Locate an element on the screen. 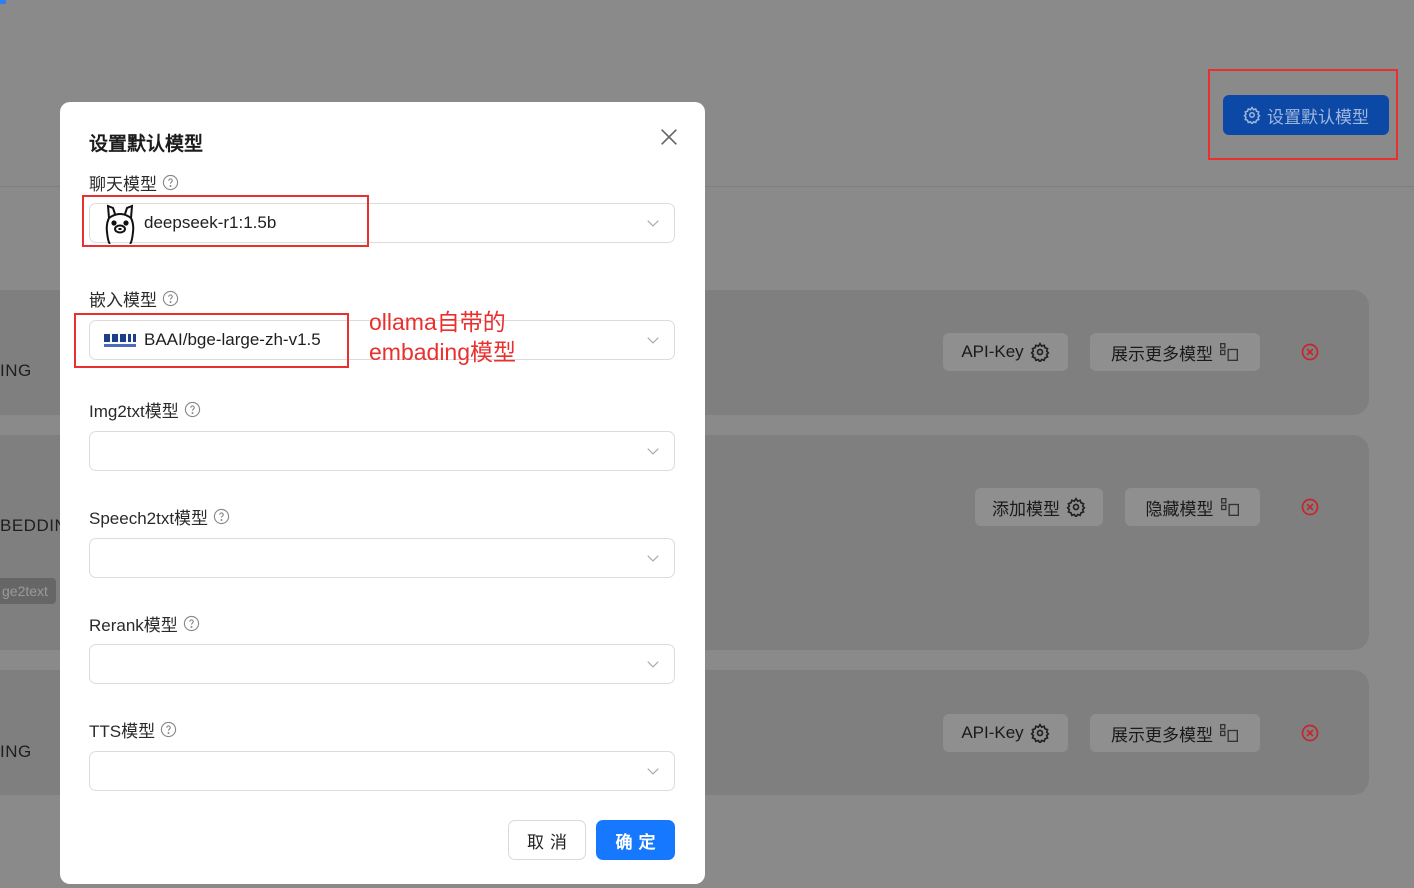 The image size is (1414, 888). speech2txt-model-select is located at coordinates (382, 558).